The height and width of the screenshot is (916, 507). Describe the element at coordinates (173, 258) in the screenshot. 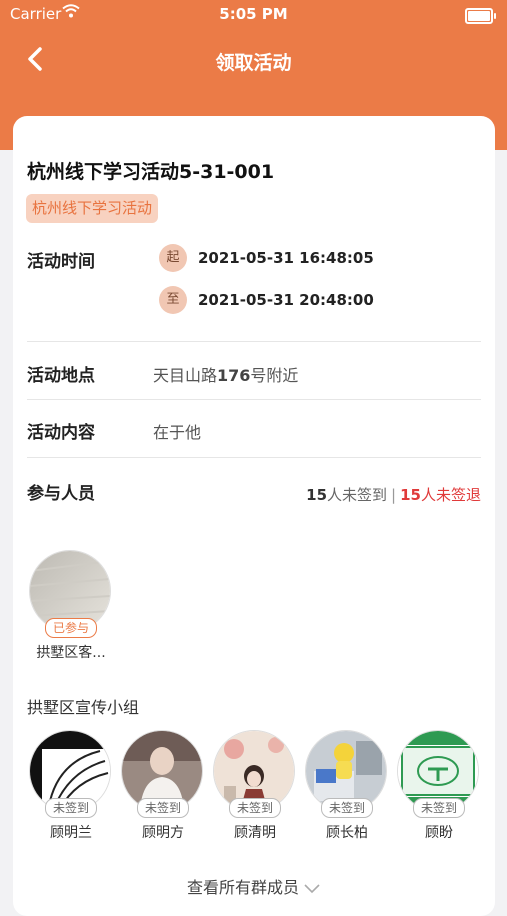

I see `start-marker: 起` at that location.